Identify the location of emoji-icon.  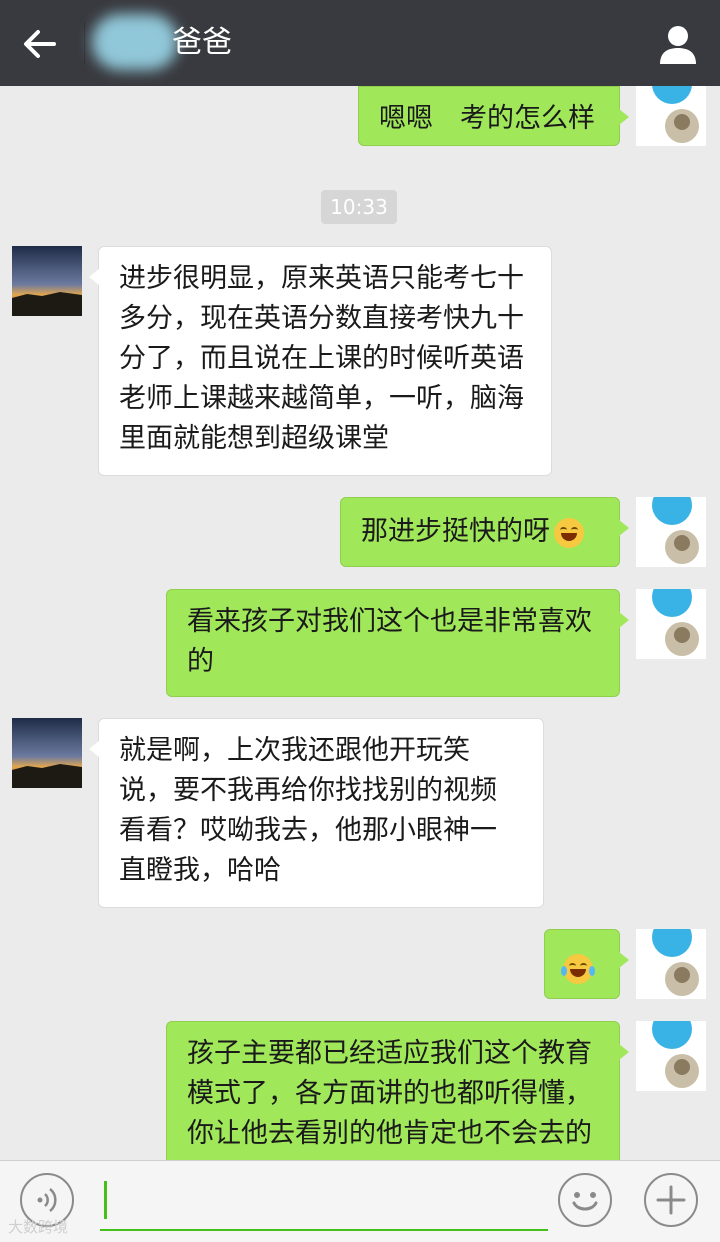
(585, 1201).